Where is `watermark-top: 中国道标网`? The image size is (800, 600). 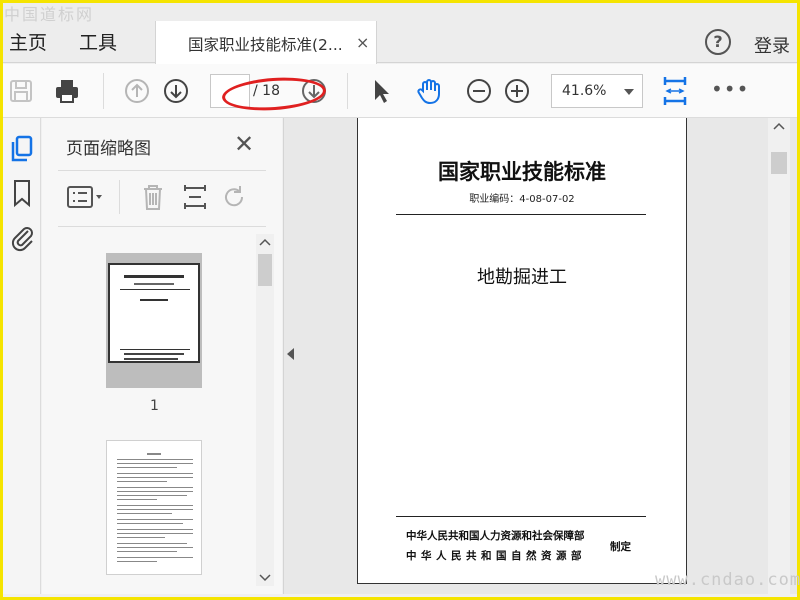
watermark-top: 中国道标网 is located at coordinates (49, 14).